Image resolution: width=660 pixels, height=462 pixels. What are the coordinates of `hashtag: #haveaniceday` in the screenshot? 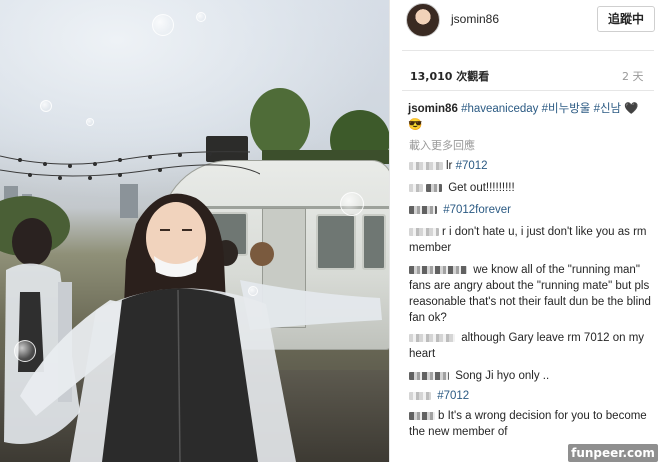 It's located at (499, 109).